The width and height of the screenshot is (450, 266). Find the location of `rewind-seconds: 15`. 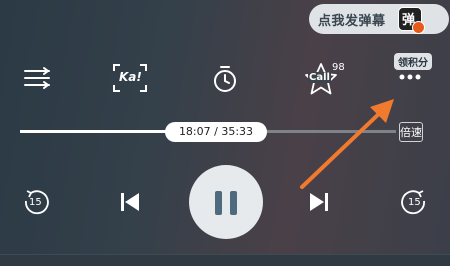

rewind-seconds: 15 is located at coordinates (35, 202).